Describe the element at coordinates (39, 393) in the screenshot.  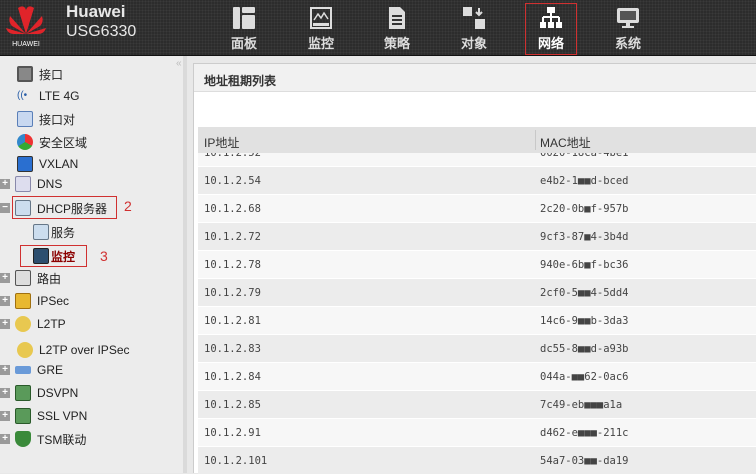
I see `sidebar-item-dsvpn: + DSVPN` at that location.